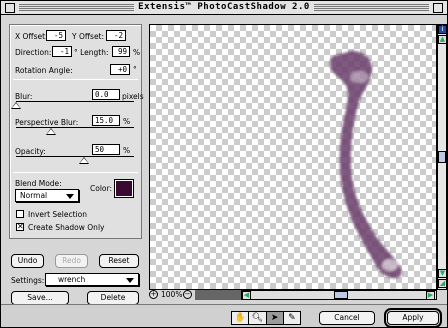 Image resolution: width=448 pixels, height=328 pixels. I want to click on length-unit: %, so click(137, 52).